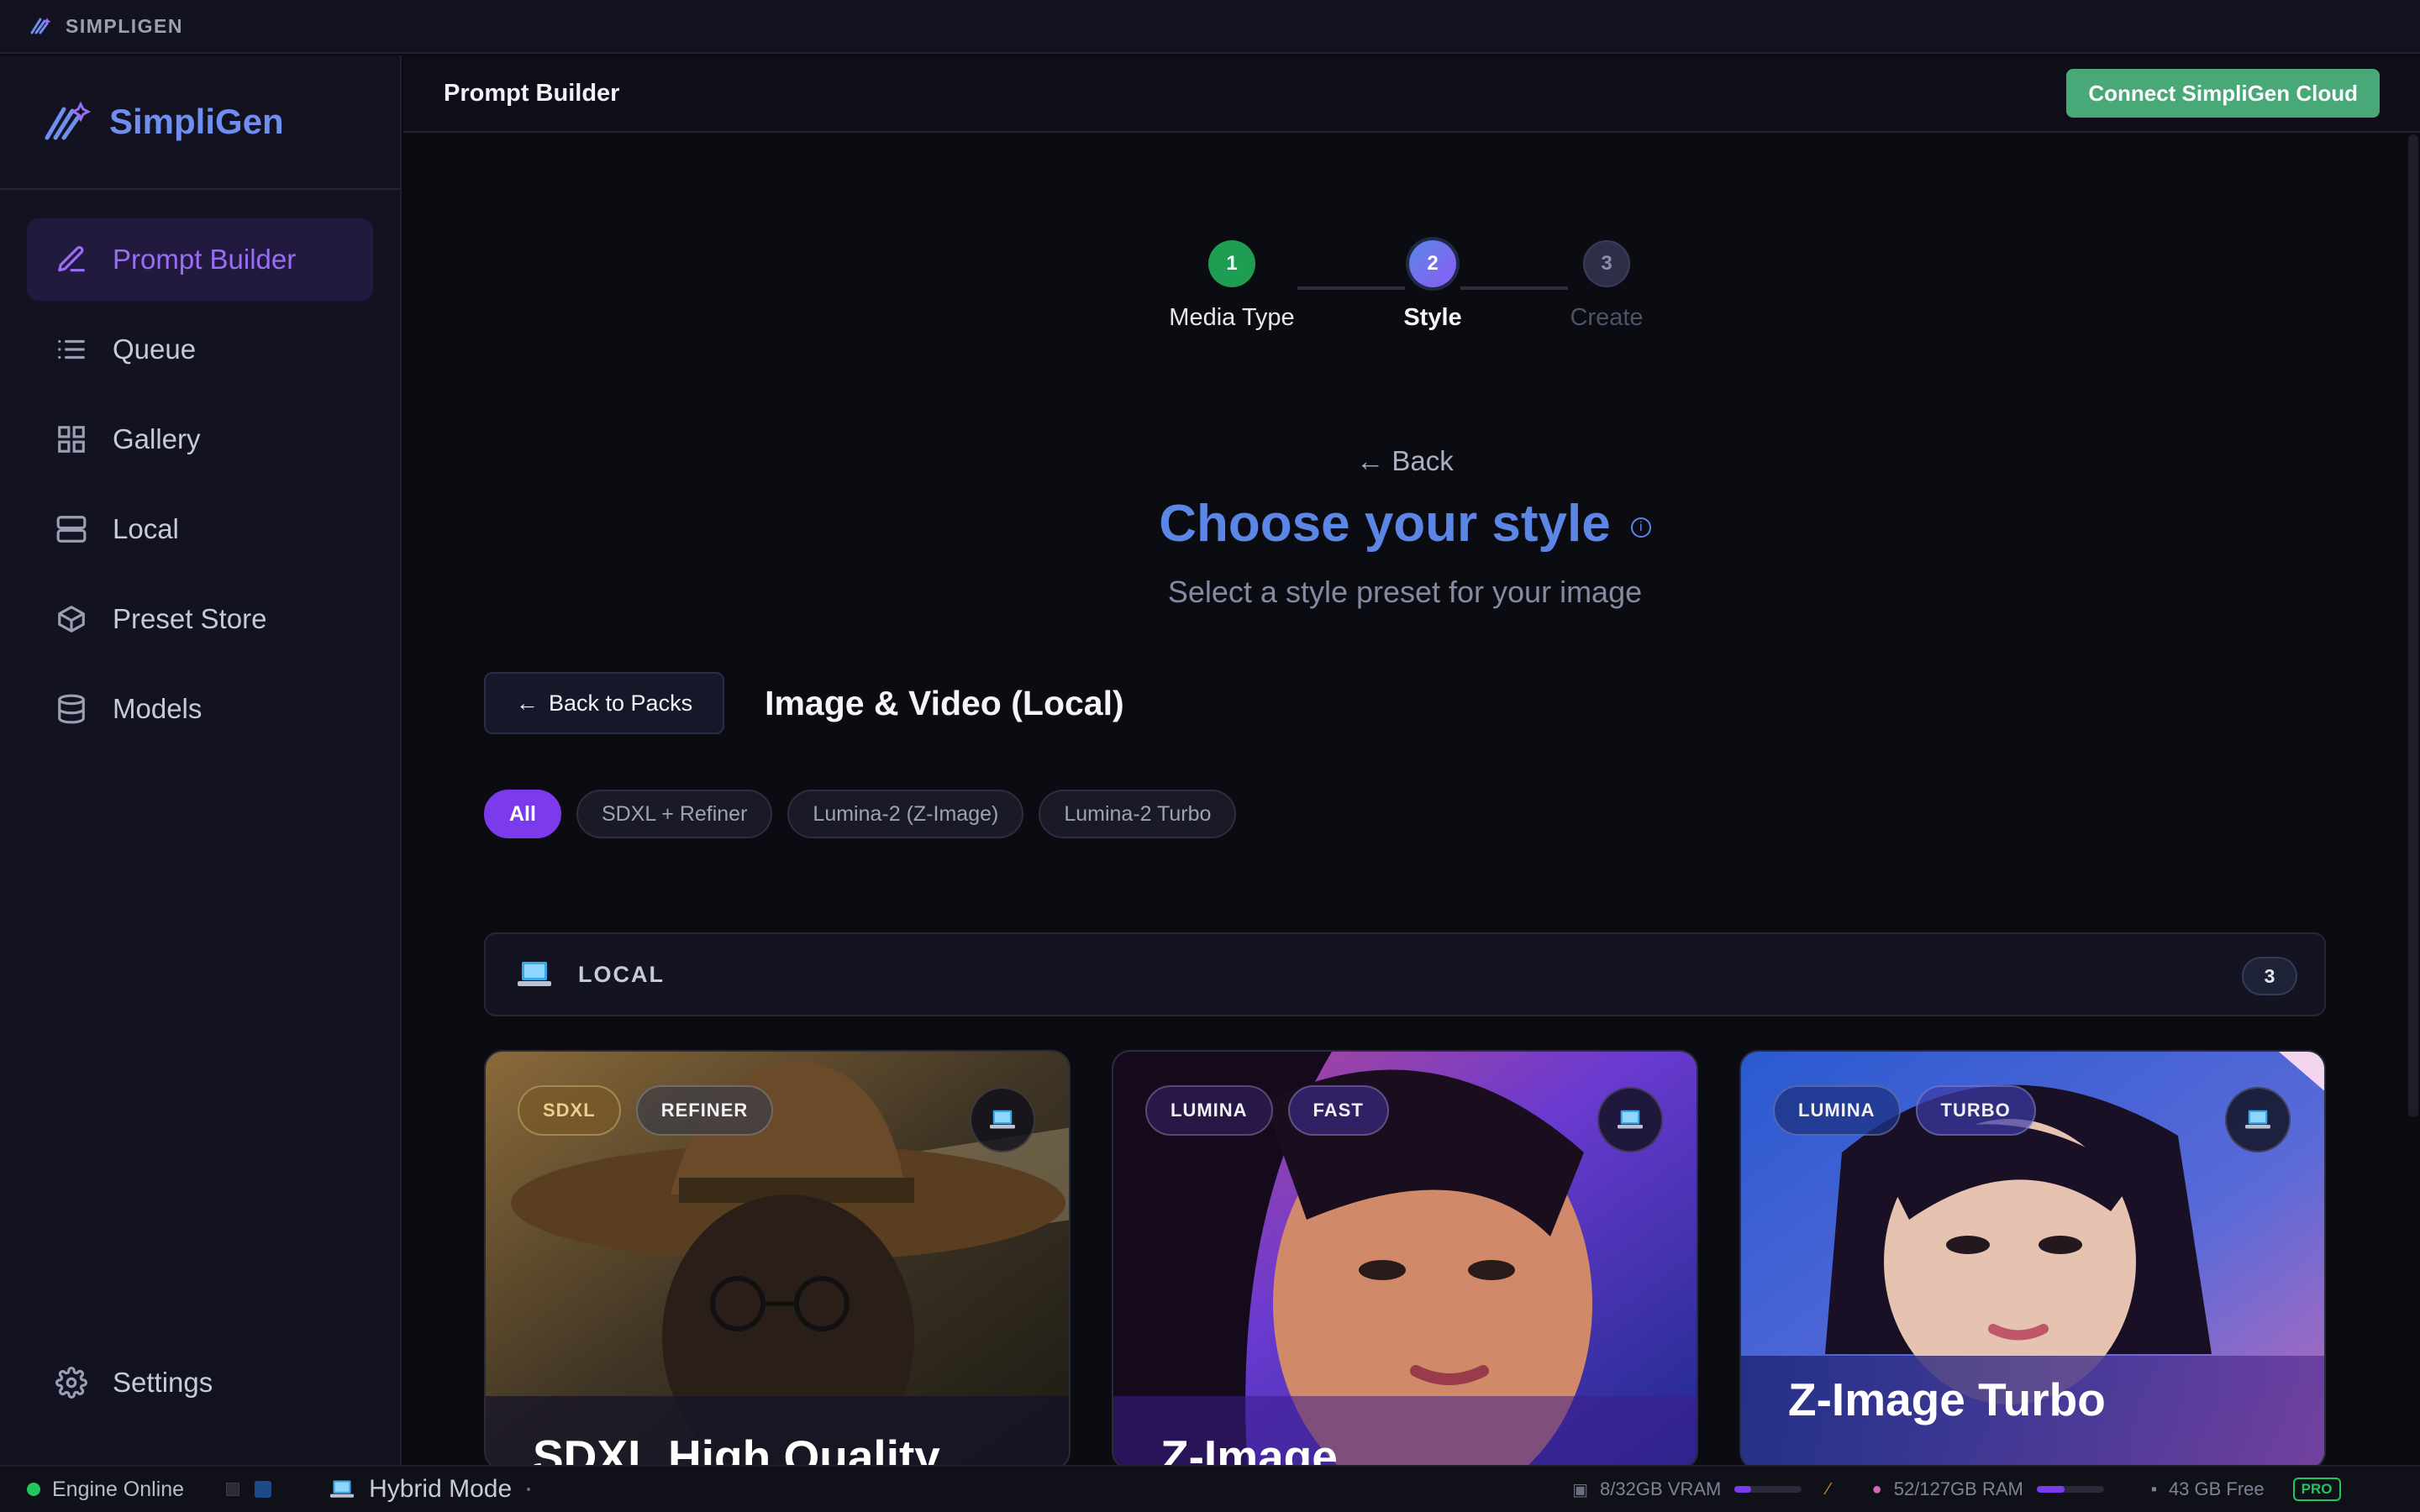 This screenshot has width=2420, height=1512. Describe the element at coordinates (1405, 1257) in the screenshot. I see `style-card-z-image: Z-Image LUMINA FAST` at that location.